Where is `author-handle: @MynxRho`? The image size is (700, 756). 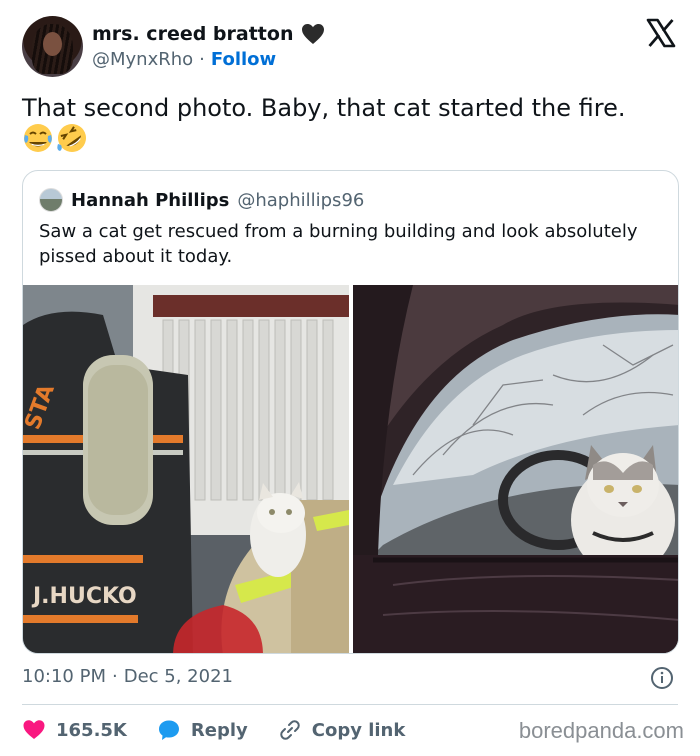
author-handle: @MynxRho is located at coordinates (142, 59).